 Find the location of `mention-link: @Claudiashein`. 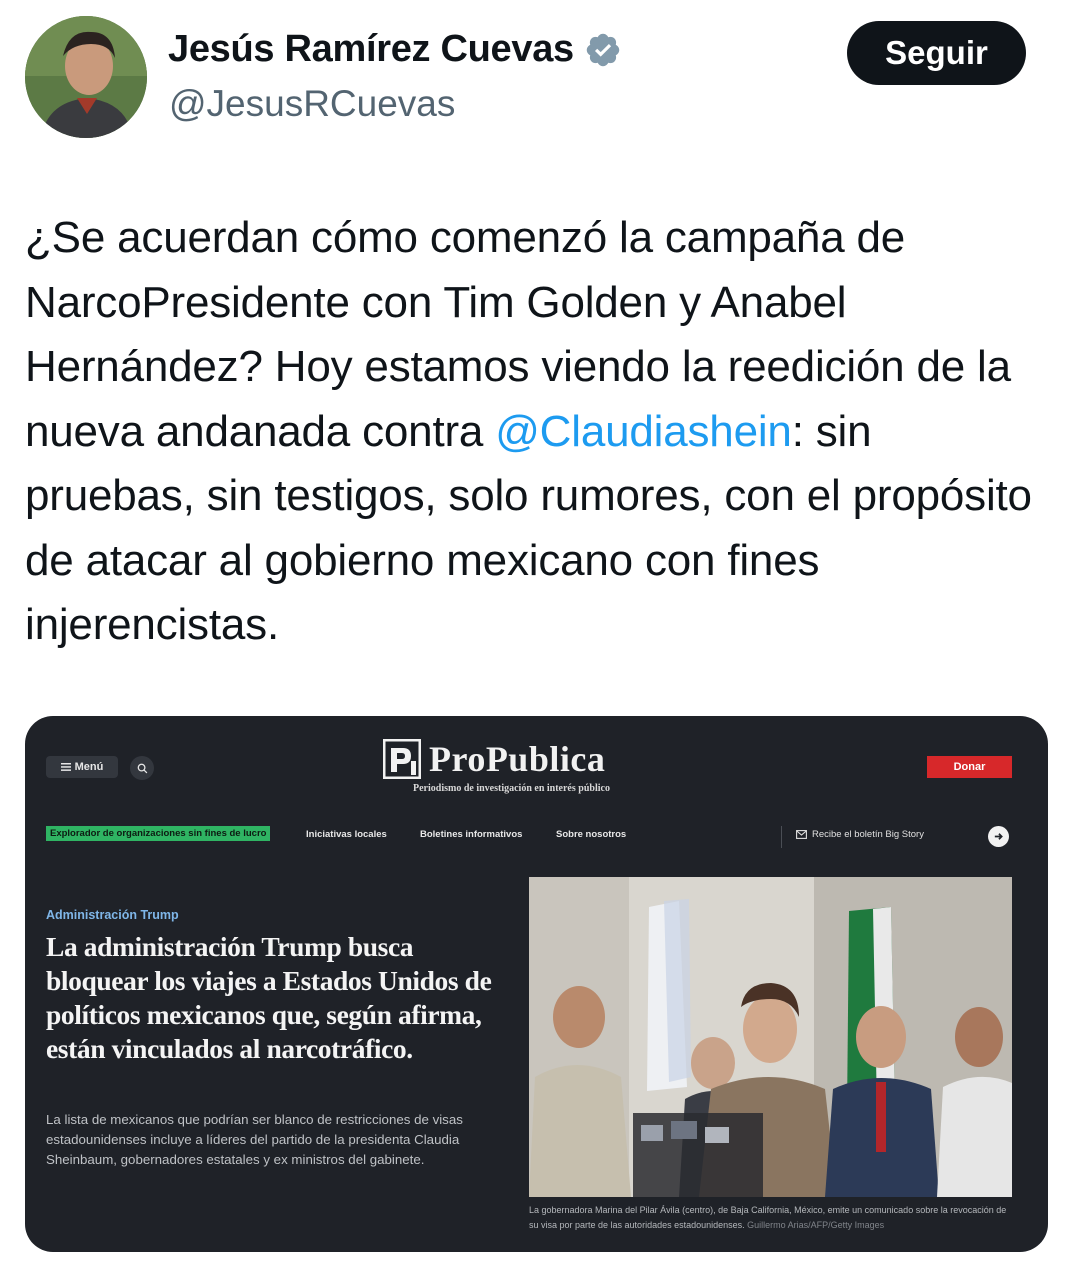

mention-link: @Claudiashein is located at coordinates (643, 431).